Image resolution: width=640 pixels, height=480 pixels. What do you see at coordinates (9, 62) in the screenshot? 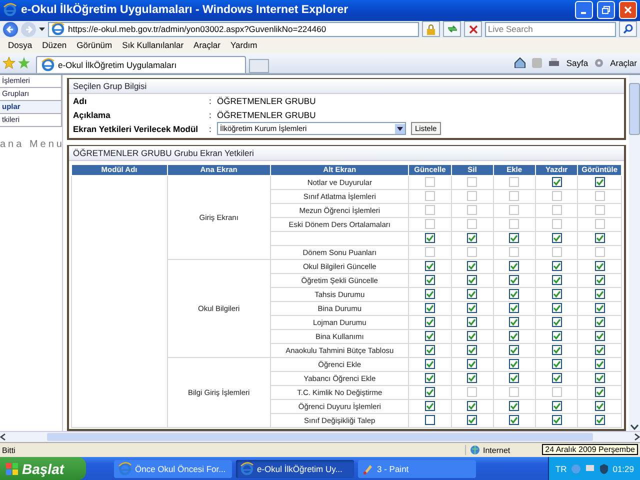
I see `star-icon` at bounding box center [9, 62].